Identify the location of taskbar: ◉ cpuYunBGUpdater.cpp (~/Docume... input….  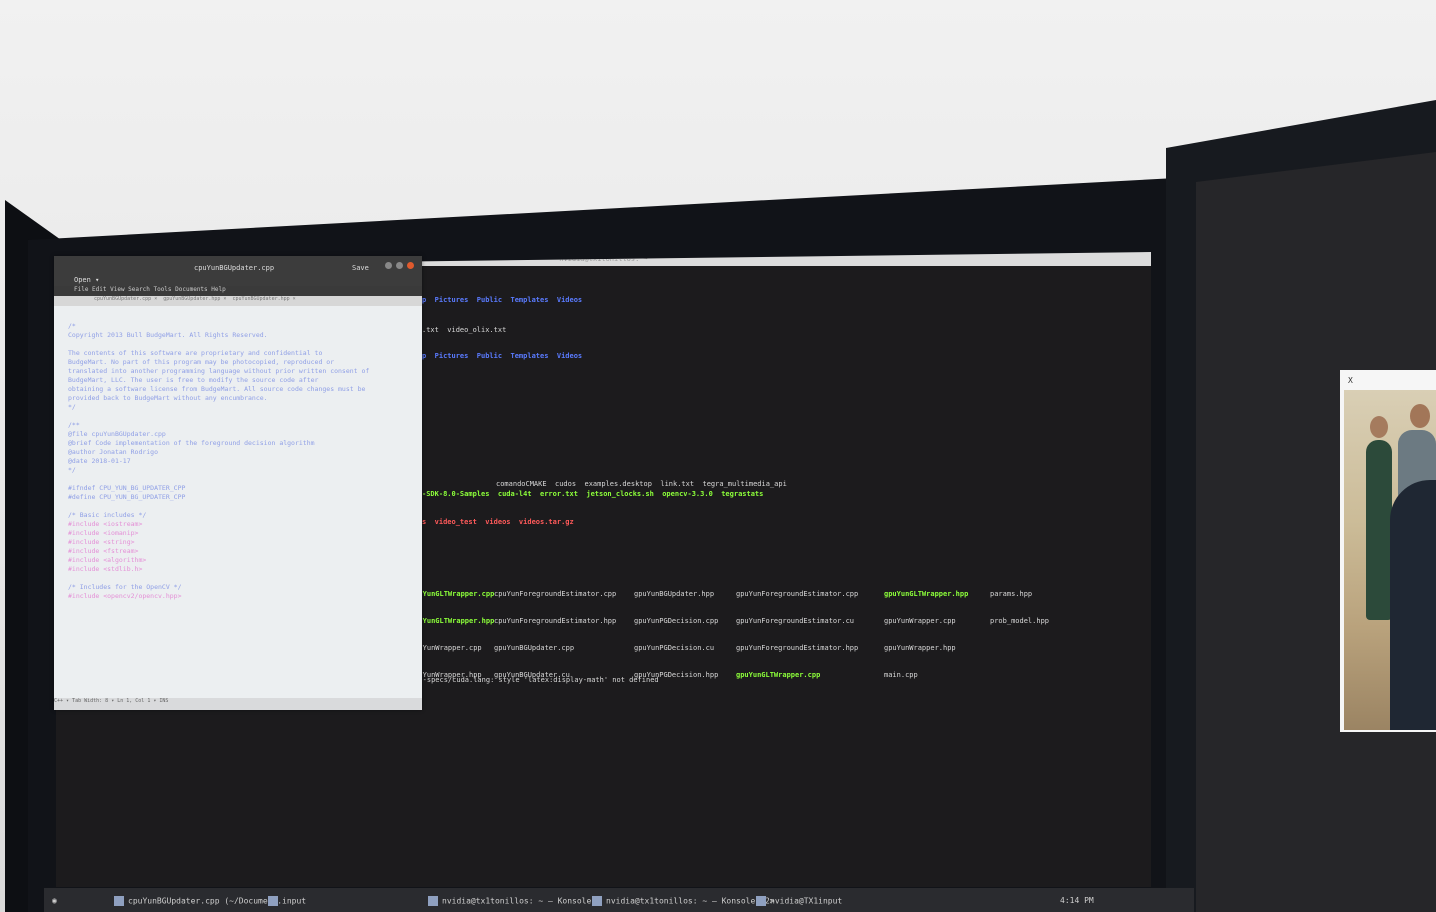
(619, 900).